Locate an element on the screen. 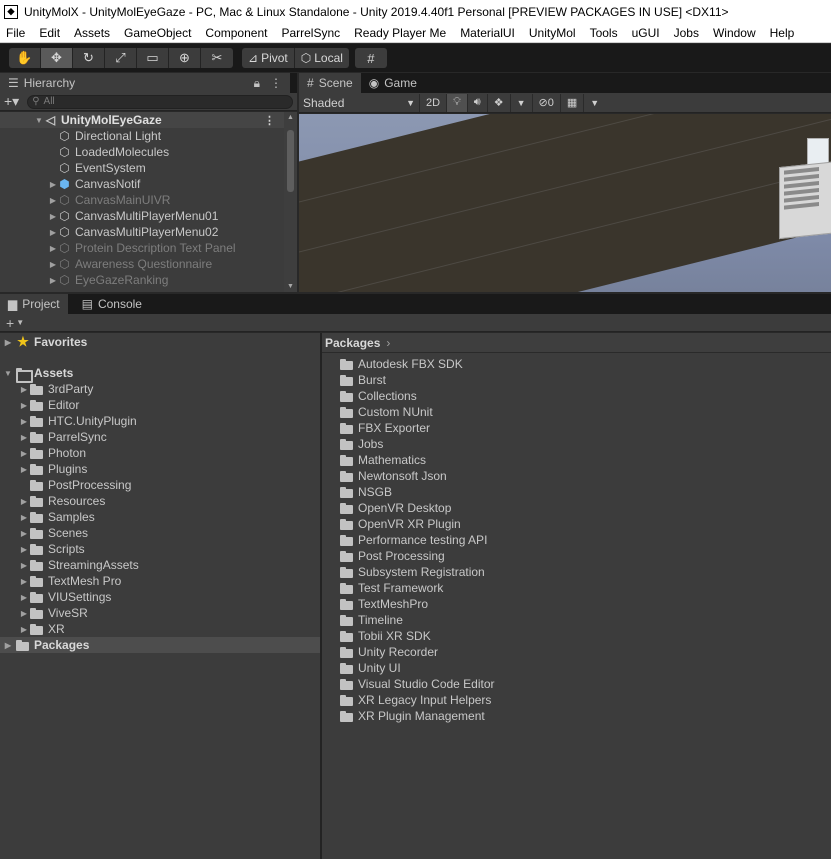 The width and height of the screenshot is (831, 859). folder-row: ▶ Resources is located at coordinates (160, 501).